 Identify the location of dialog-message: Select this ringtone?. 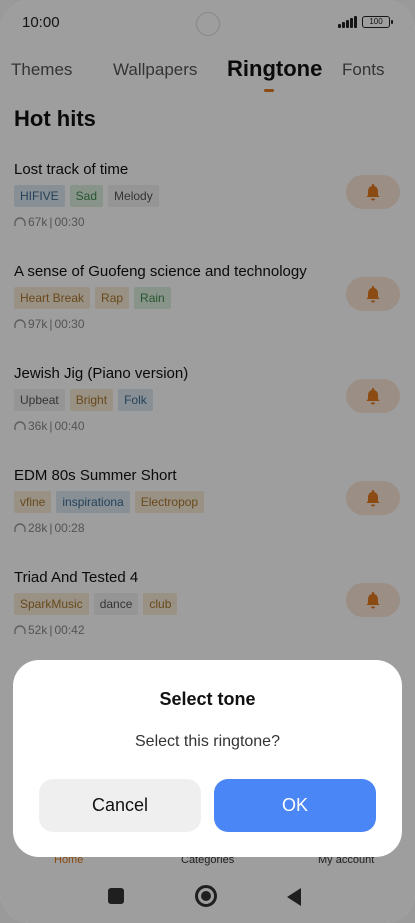
(207, 741).